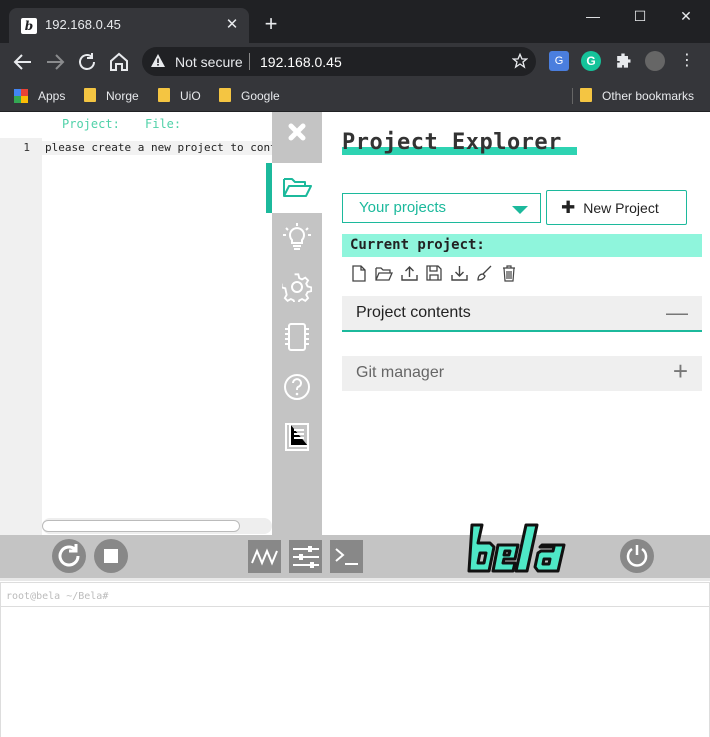 This screenshot has height=737, width=710. What do you see at coordinates (141, 526) in the screenshot?
I see `scrollbar-thumb` at bounding box center [141, 526].